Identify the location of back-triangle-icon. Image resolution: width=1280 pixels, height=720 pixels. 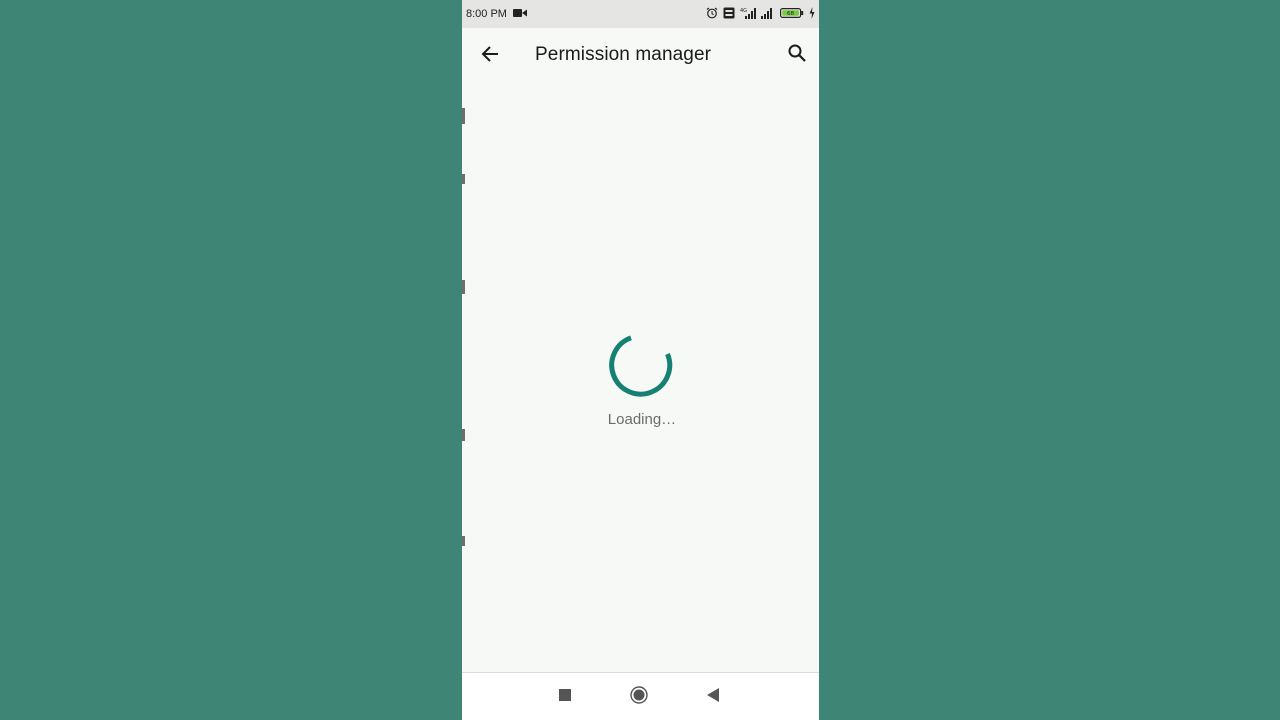
(713, 697).